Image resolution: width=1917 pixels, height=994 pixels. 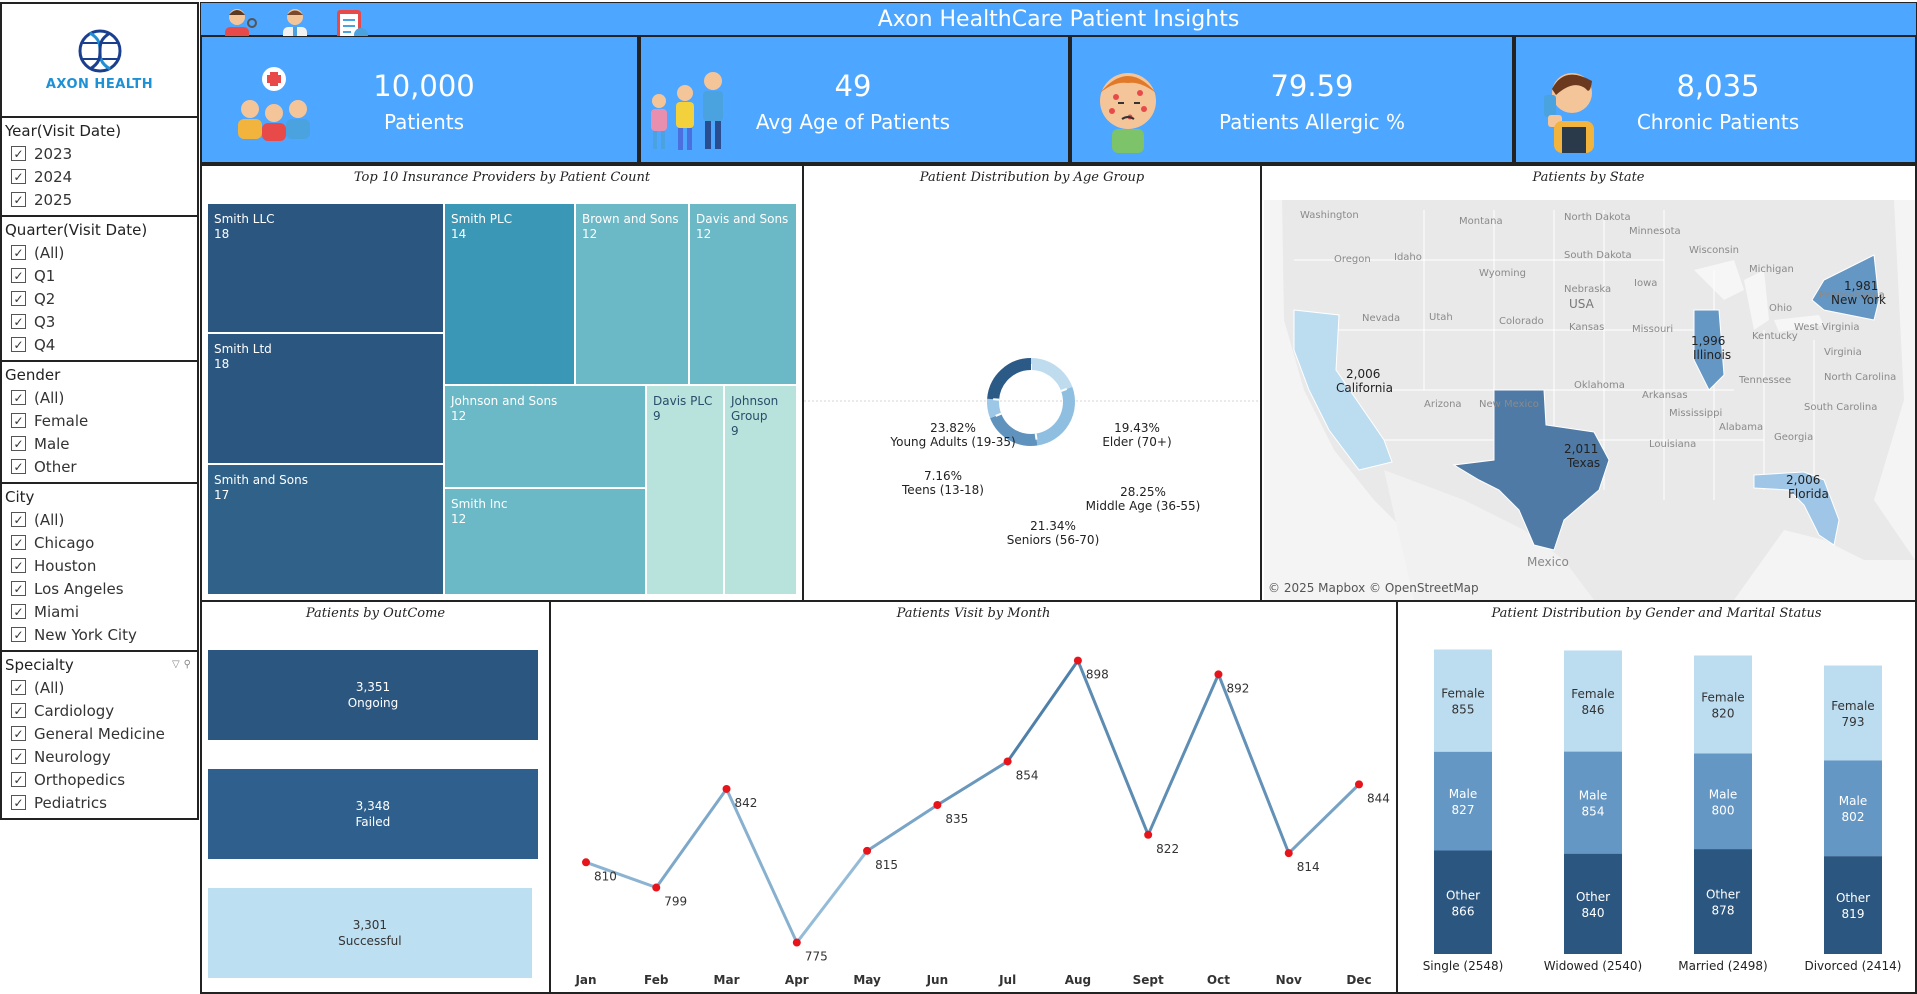 I want to click on quarter-option: ✓ Q2, so click(x=99, y=298).